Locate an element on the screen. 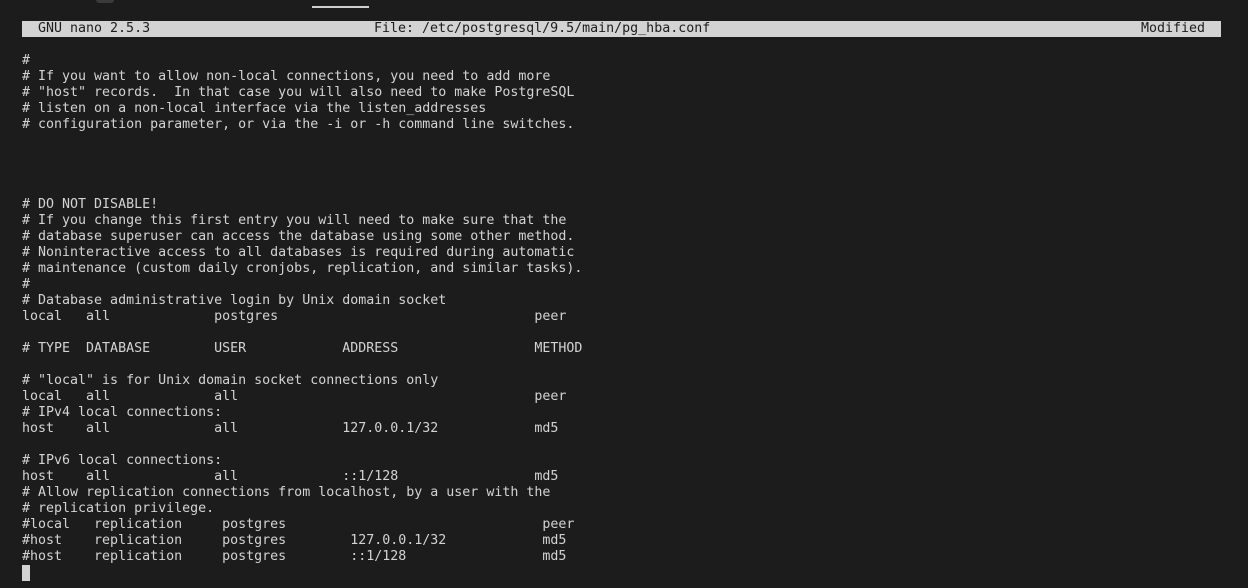 This screenshot has width=1248, height=588. text-cursor is located at coordinates (26, 573).